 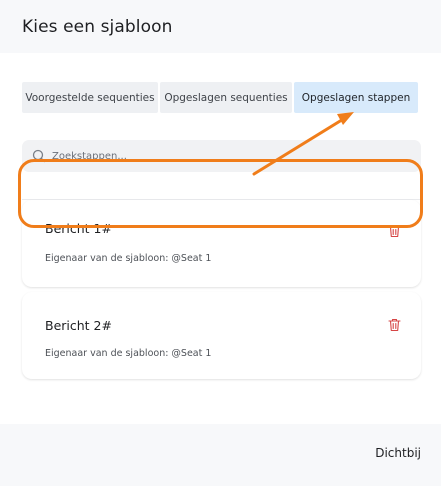 I want to click on dialog-footer: Dichtbij, so click(x=220, y=455).